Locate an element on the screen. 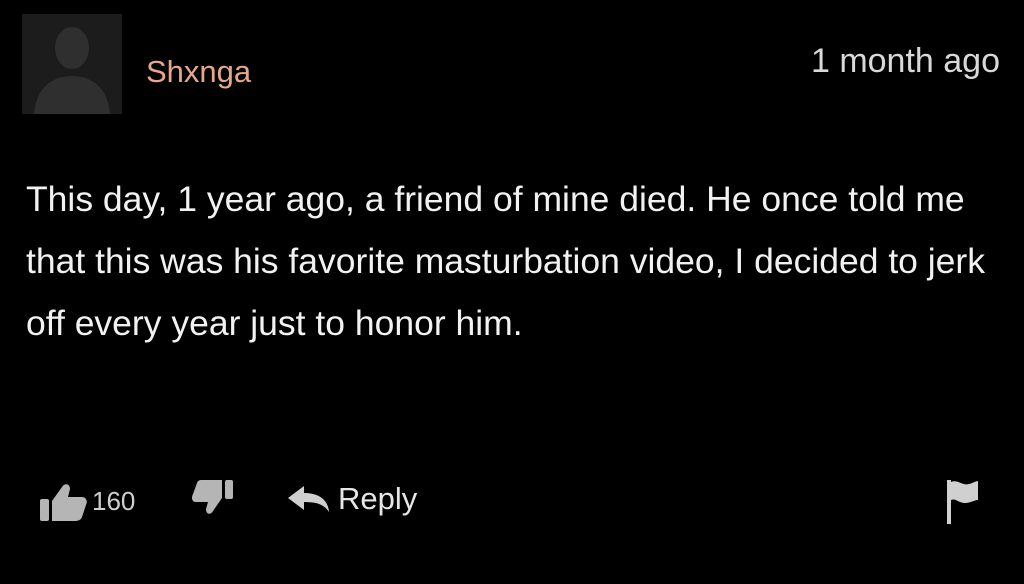 This screenshot has width=1024, height=584. like-count: 160 is located at coordinates (114, 500).